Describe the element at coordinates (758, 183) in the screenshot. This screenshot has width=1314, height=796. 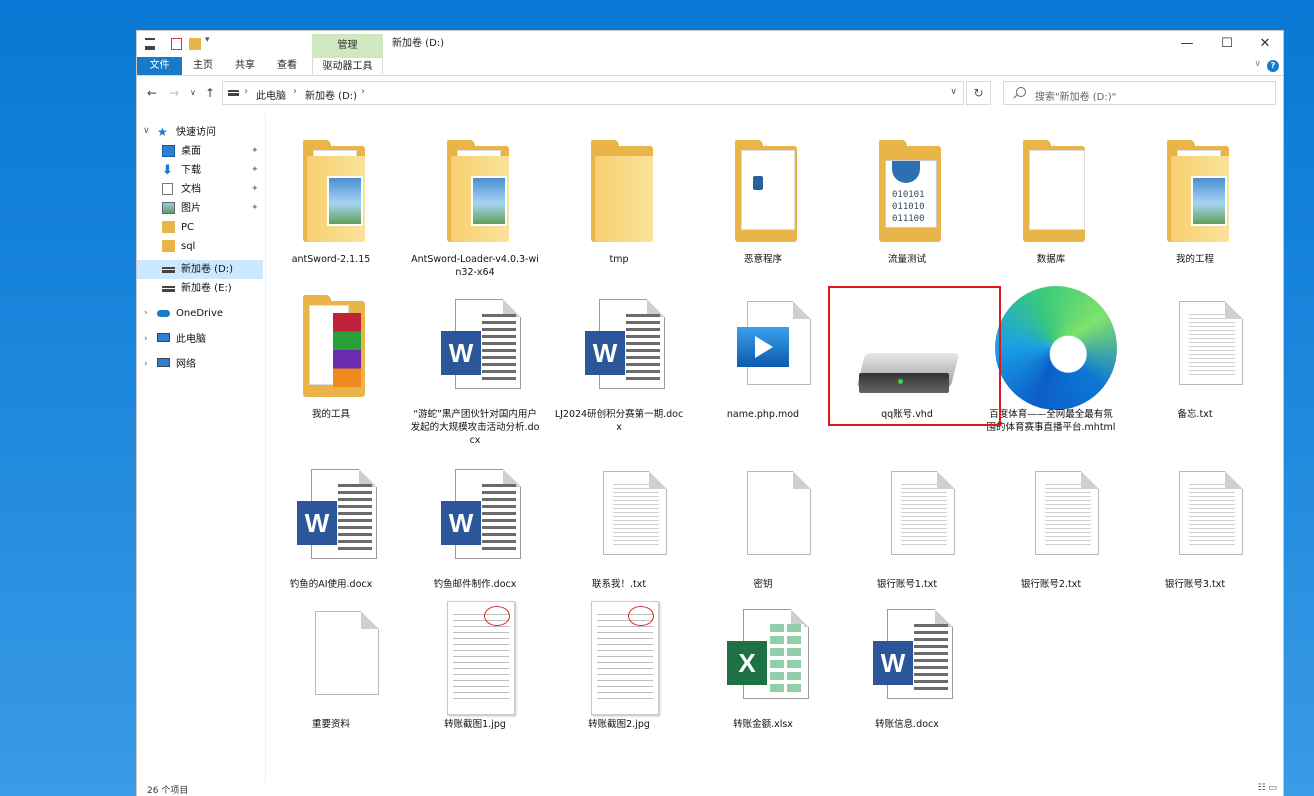
I see `app-icon` at that location.